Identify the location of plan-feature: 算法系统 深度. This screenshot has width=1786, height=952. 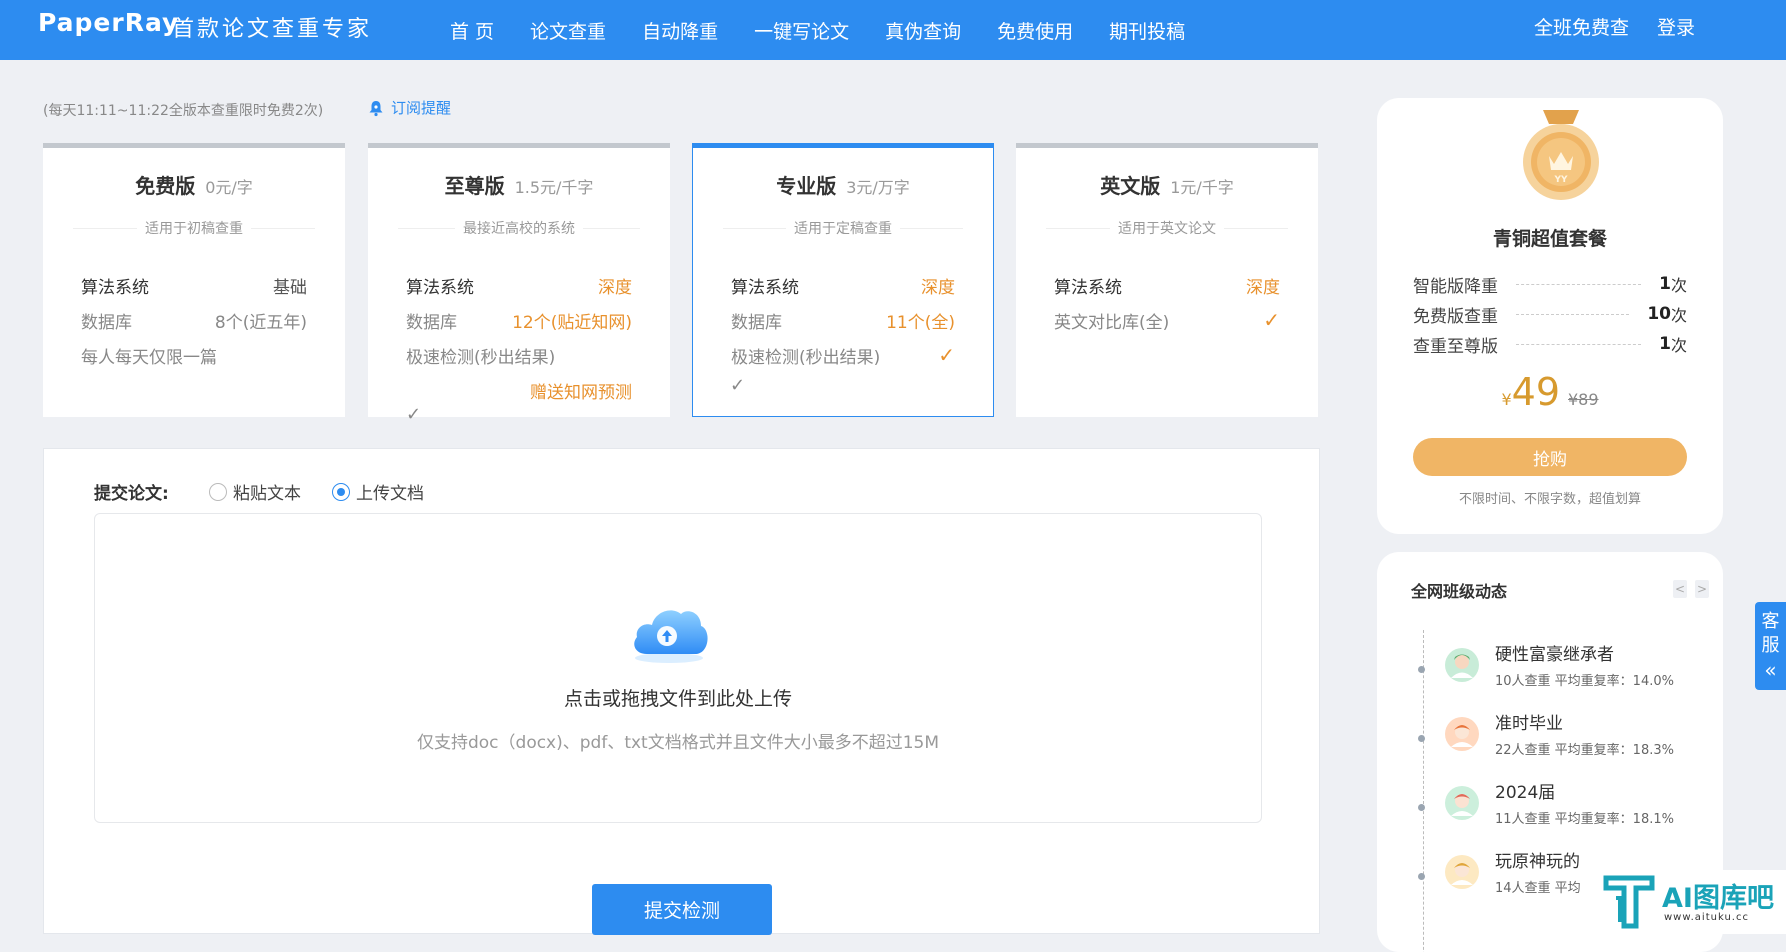
(843, 285).